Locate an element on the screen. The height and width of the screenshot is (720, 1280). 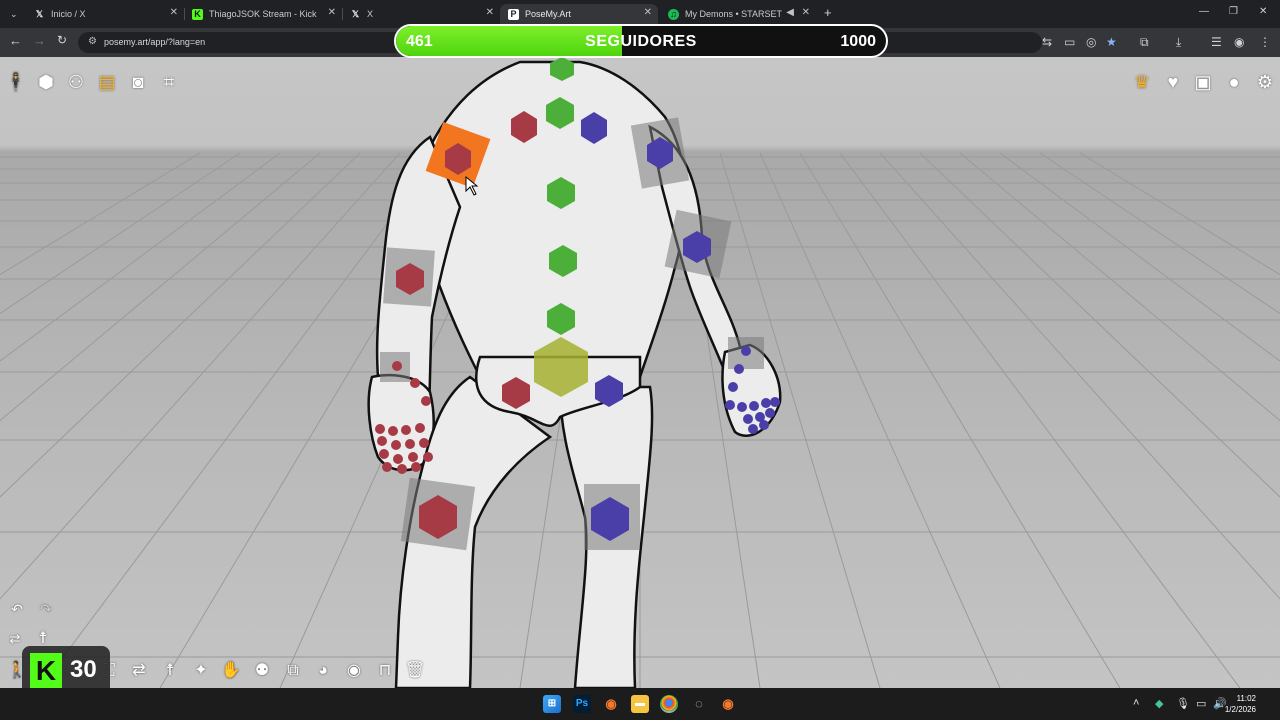
hide-icon: ◎ is located at coordinates (1091, 42).